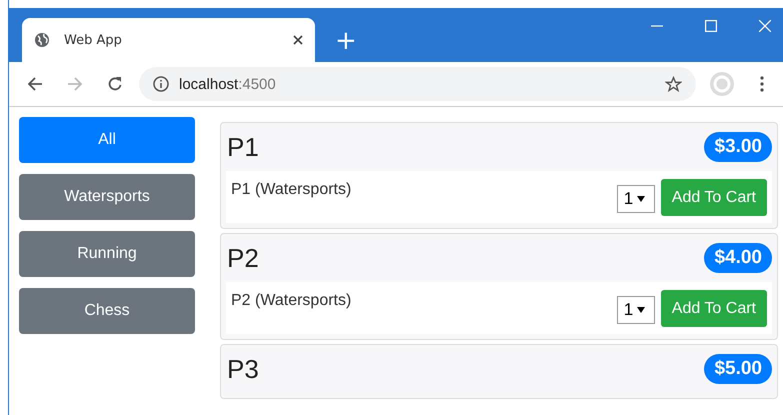  Describe the element at coordinates (107, 254) in the screenshot. I see `category-button: Running` at that location.